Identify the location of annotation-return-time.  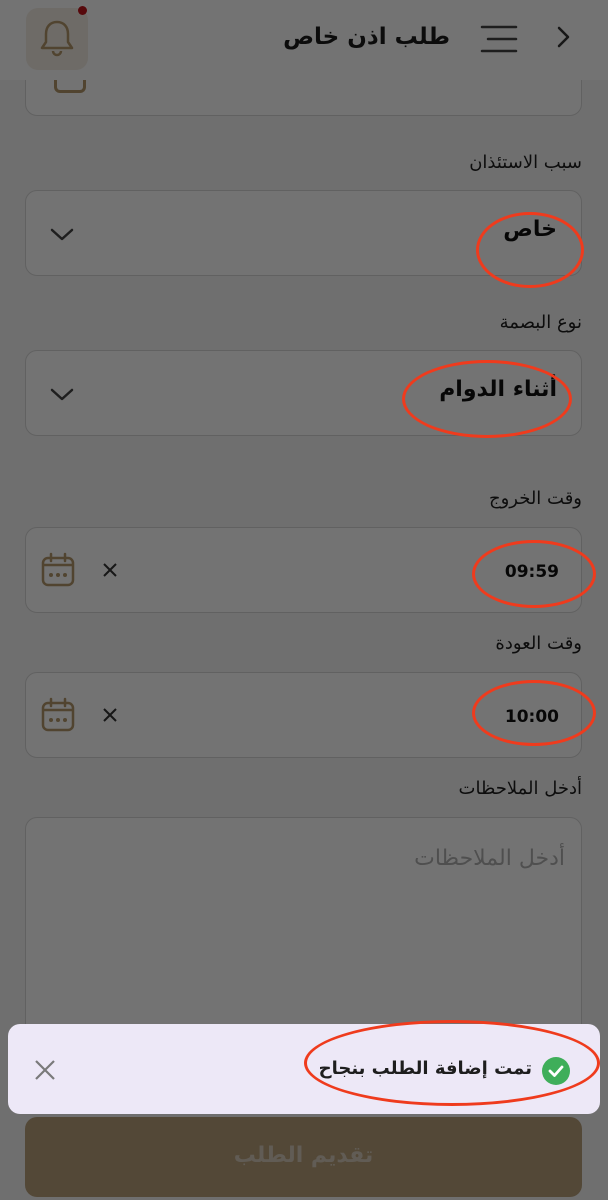
(534, 713).